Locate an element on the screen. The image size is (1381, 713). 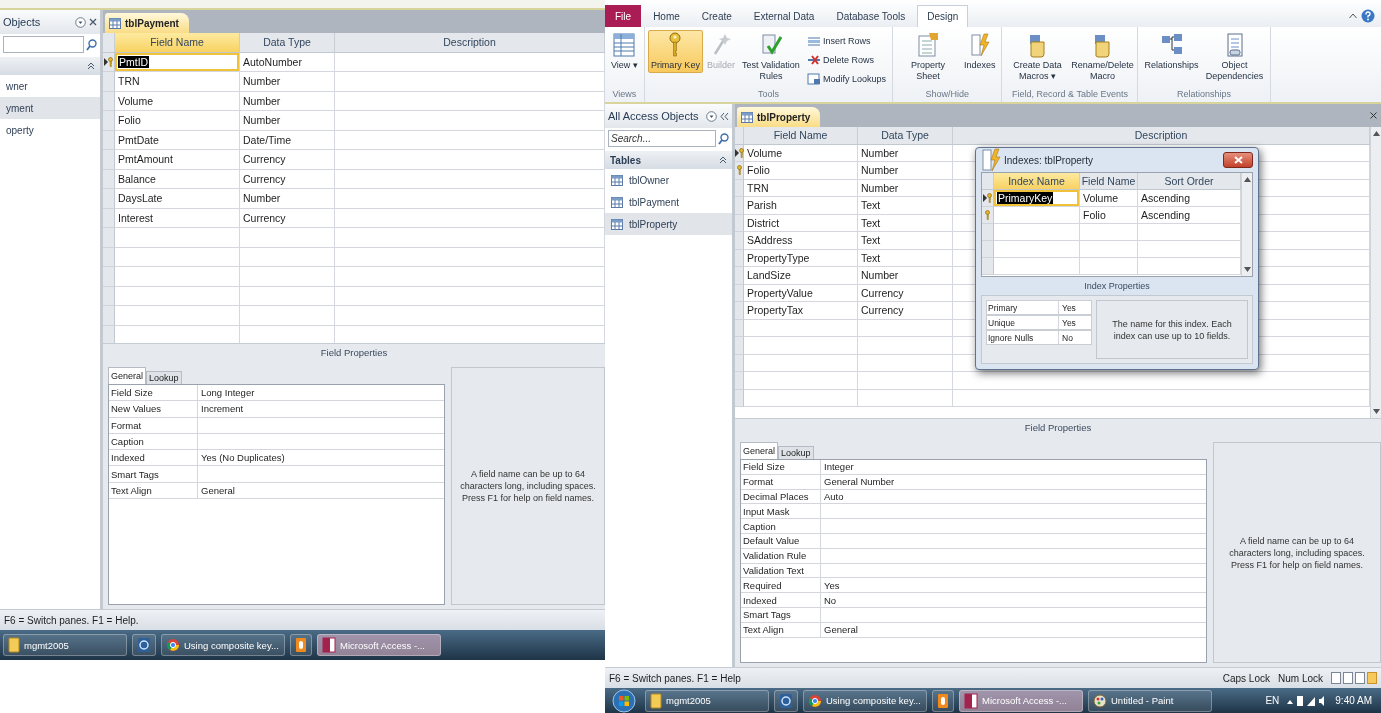
language-indicator: EN is located at coordinates (1272, 700).